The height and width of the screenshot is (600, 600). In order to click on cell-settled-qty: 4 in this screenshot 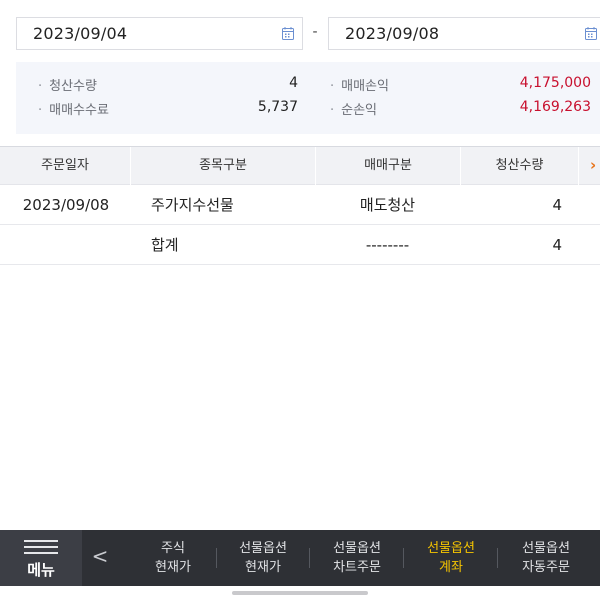, I will do `click(557, 205)`.